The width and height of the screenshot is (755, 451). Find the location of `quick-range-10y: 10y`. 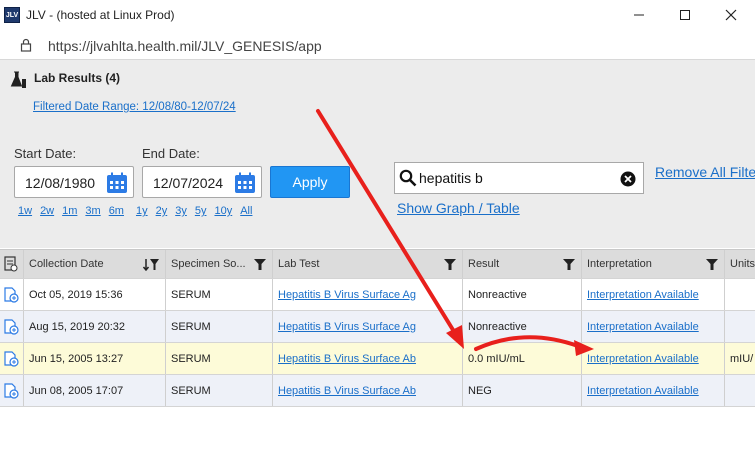

quick-range-10y: 10y is located at coordinates (223, 211).